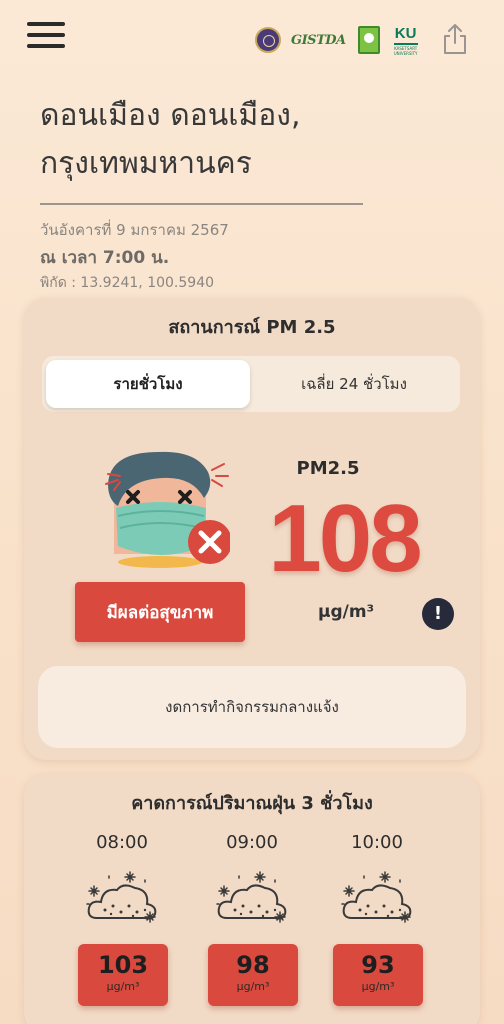 Image resolution: width=504 pixels, height=1024 pixels. I want to click on forecast-value-badge: 103 µg/m³, so click(123, 975).